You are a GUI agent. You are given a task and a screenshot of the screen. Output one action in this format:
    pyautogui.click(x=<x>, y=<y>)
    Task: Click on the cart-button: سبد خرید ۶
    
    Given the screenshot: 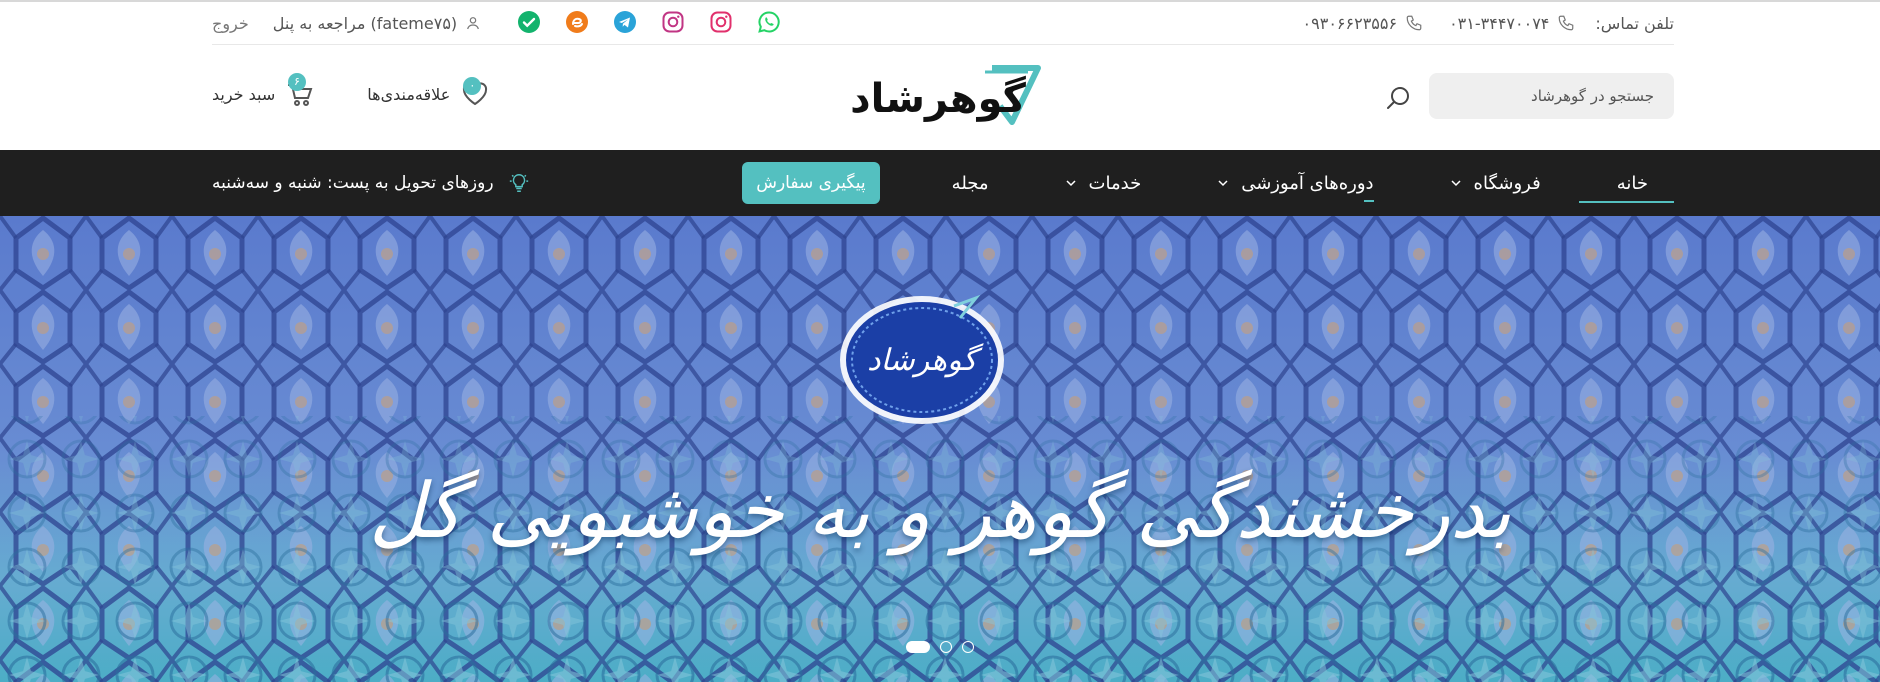 What is the action you would take?
    pyautogui.click(x=263, y=91)
    